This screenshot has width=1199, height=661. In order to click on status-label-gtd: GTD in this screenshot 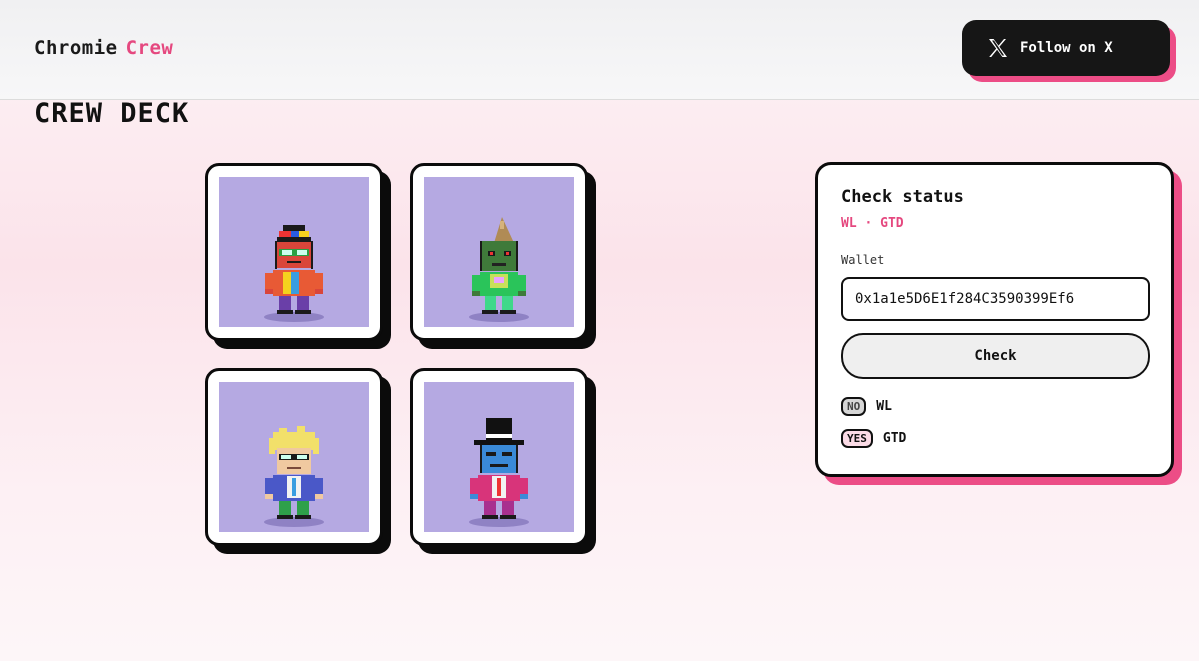, I will do `click(894, 438)`.